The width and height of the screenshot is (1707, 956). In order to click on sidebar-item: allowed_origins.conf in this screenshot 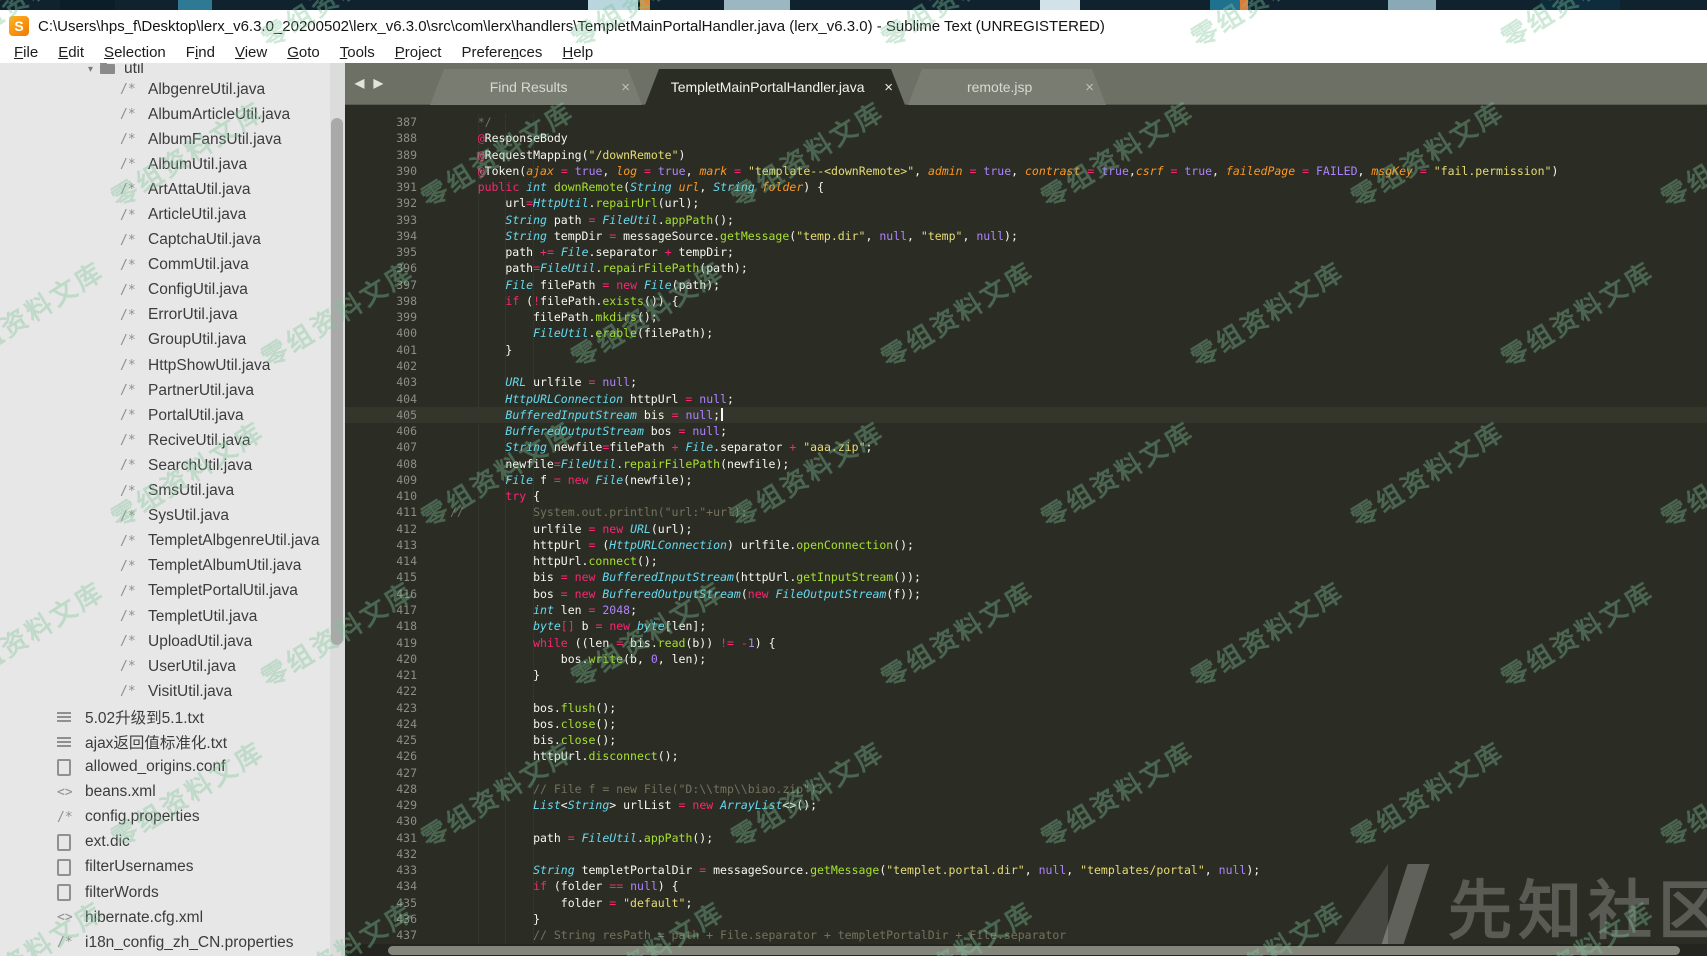, I will do `click(172, 767)`.